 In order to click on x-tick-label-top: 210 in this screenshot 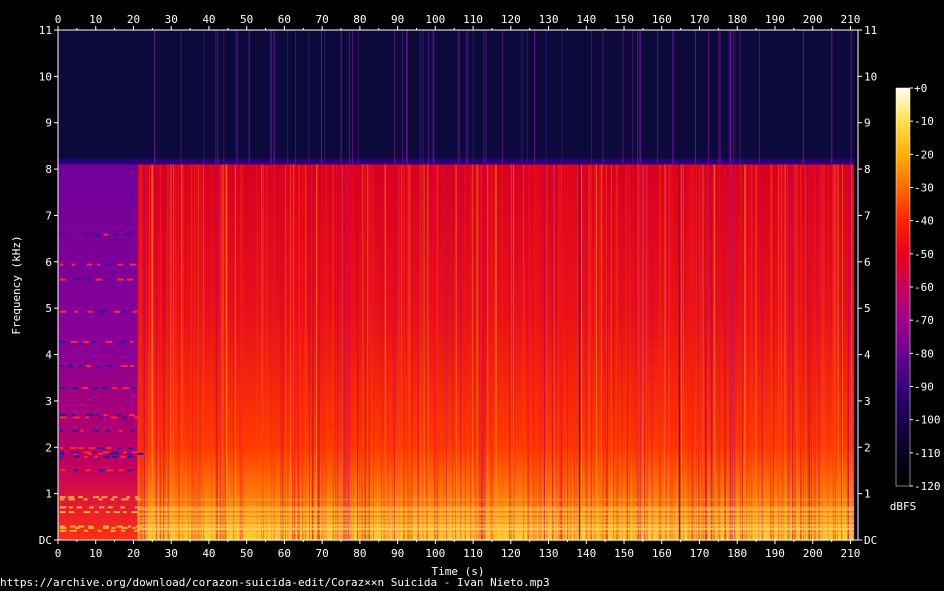, I will do `click(851, 19)`.